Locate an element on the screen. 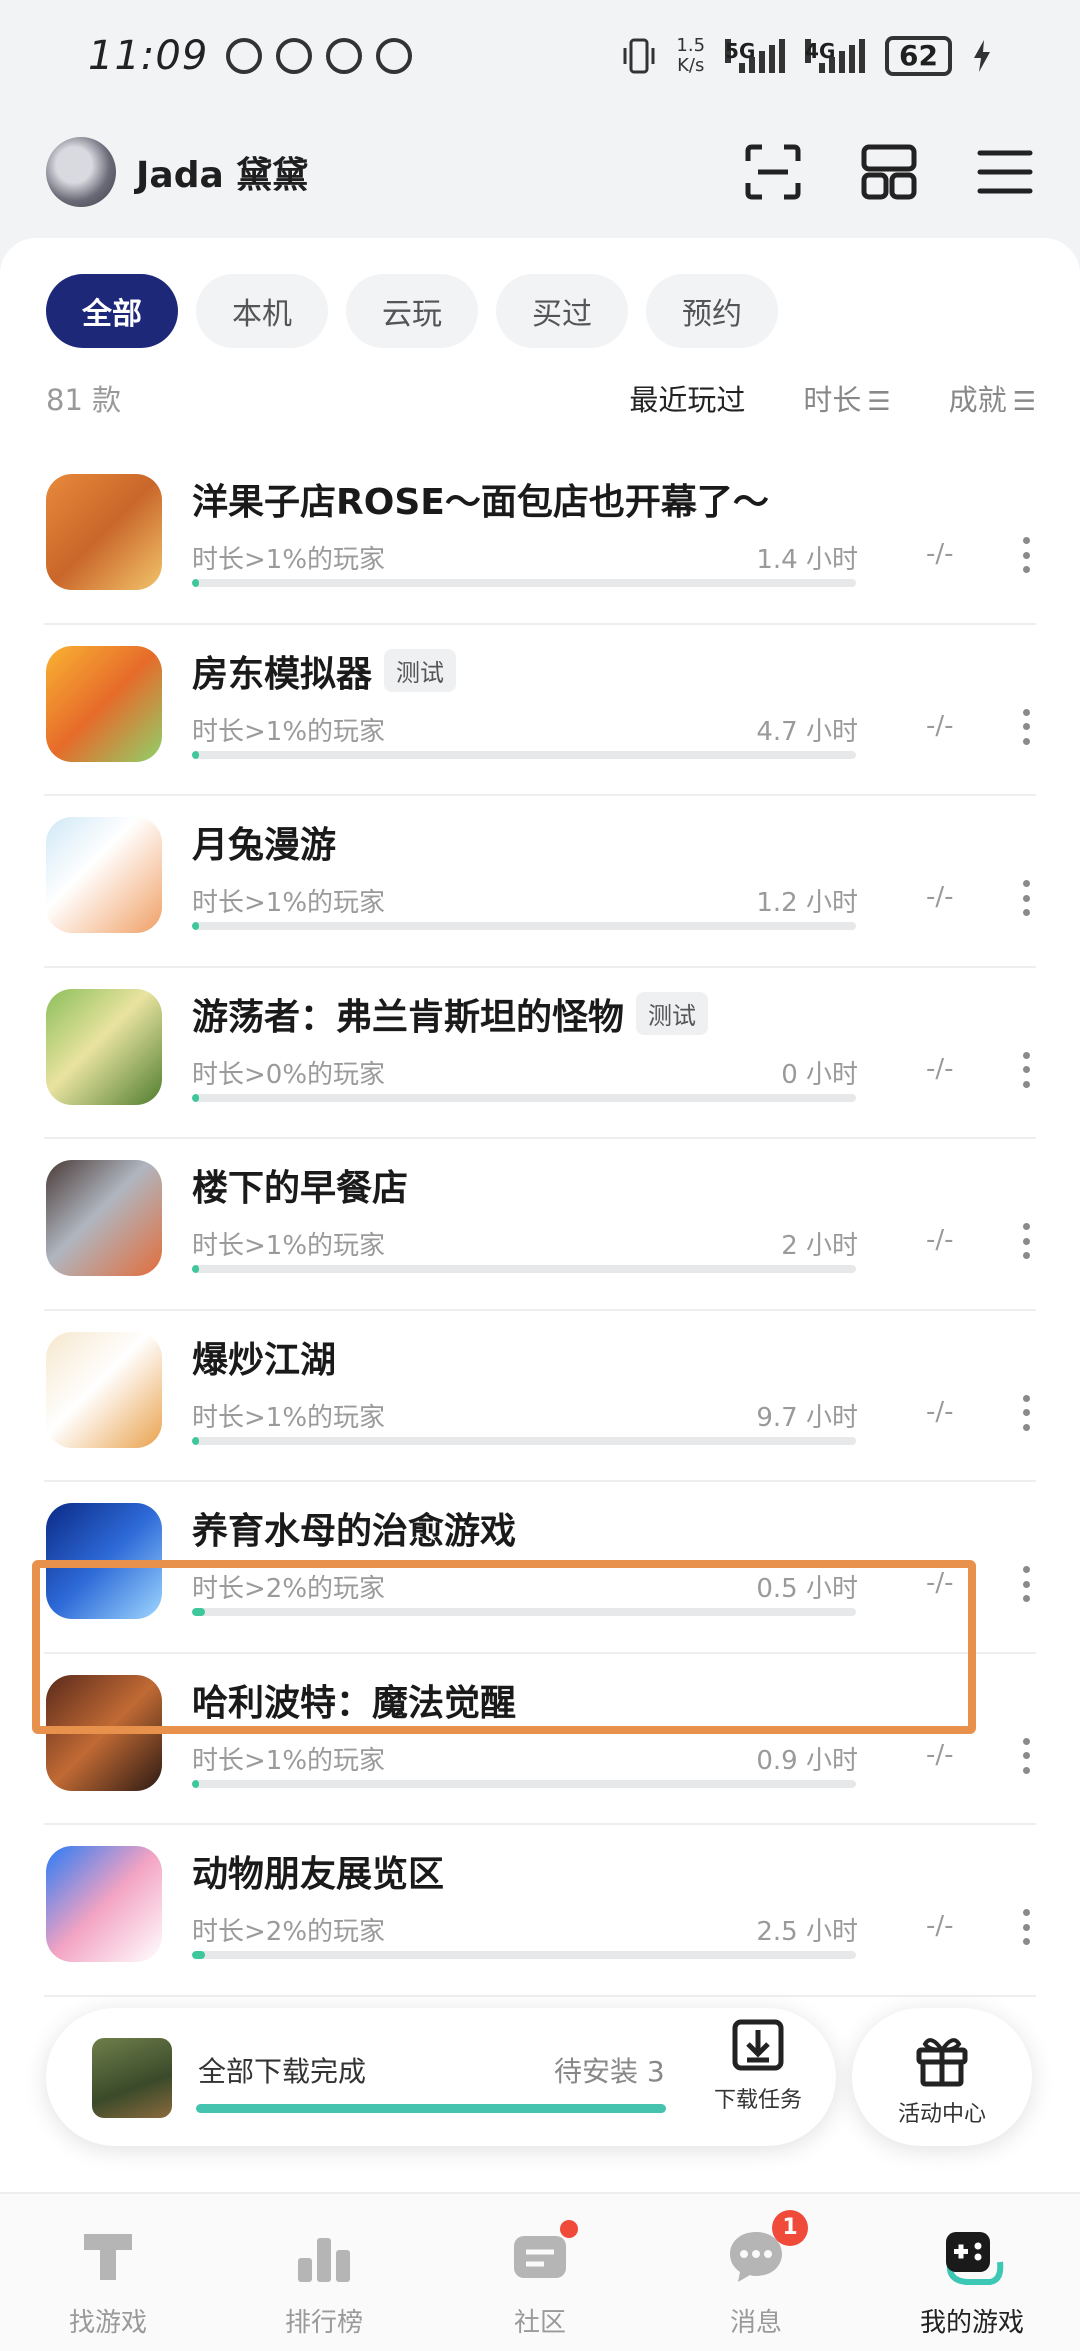 The width and height of the screenshot is (1080, 2351). game-hours: 1.4 小时 is located at coordinates (807, 560).